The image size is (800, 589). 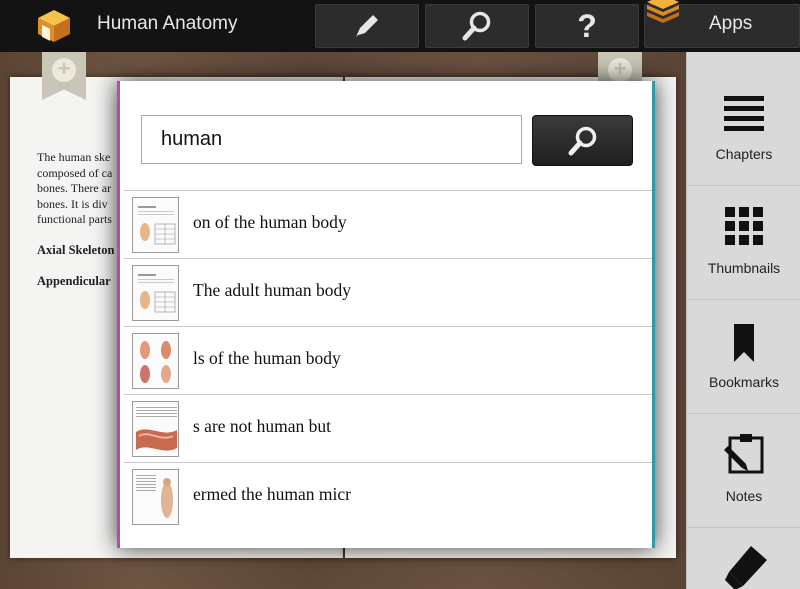 I want to click on sidebar: Chapters Thumbnails Bookmarks Notes, so click(x=743, y=320).